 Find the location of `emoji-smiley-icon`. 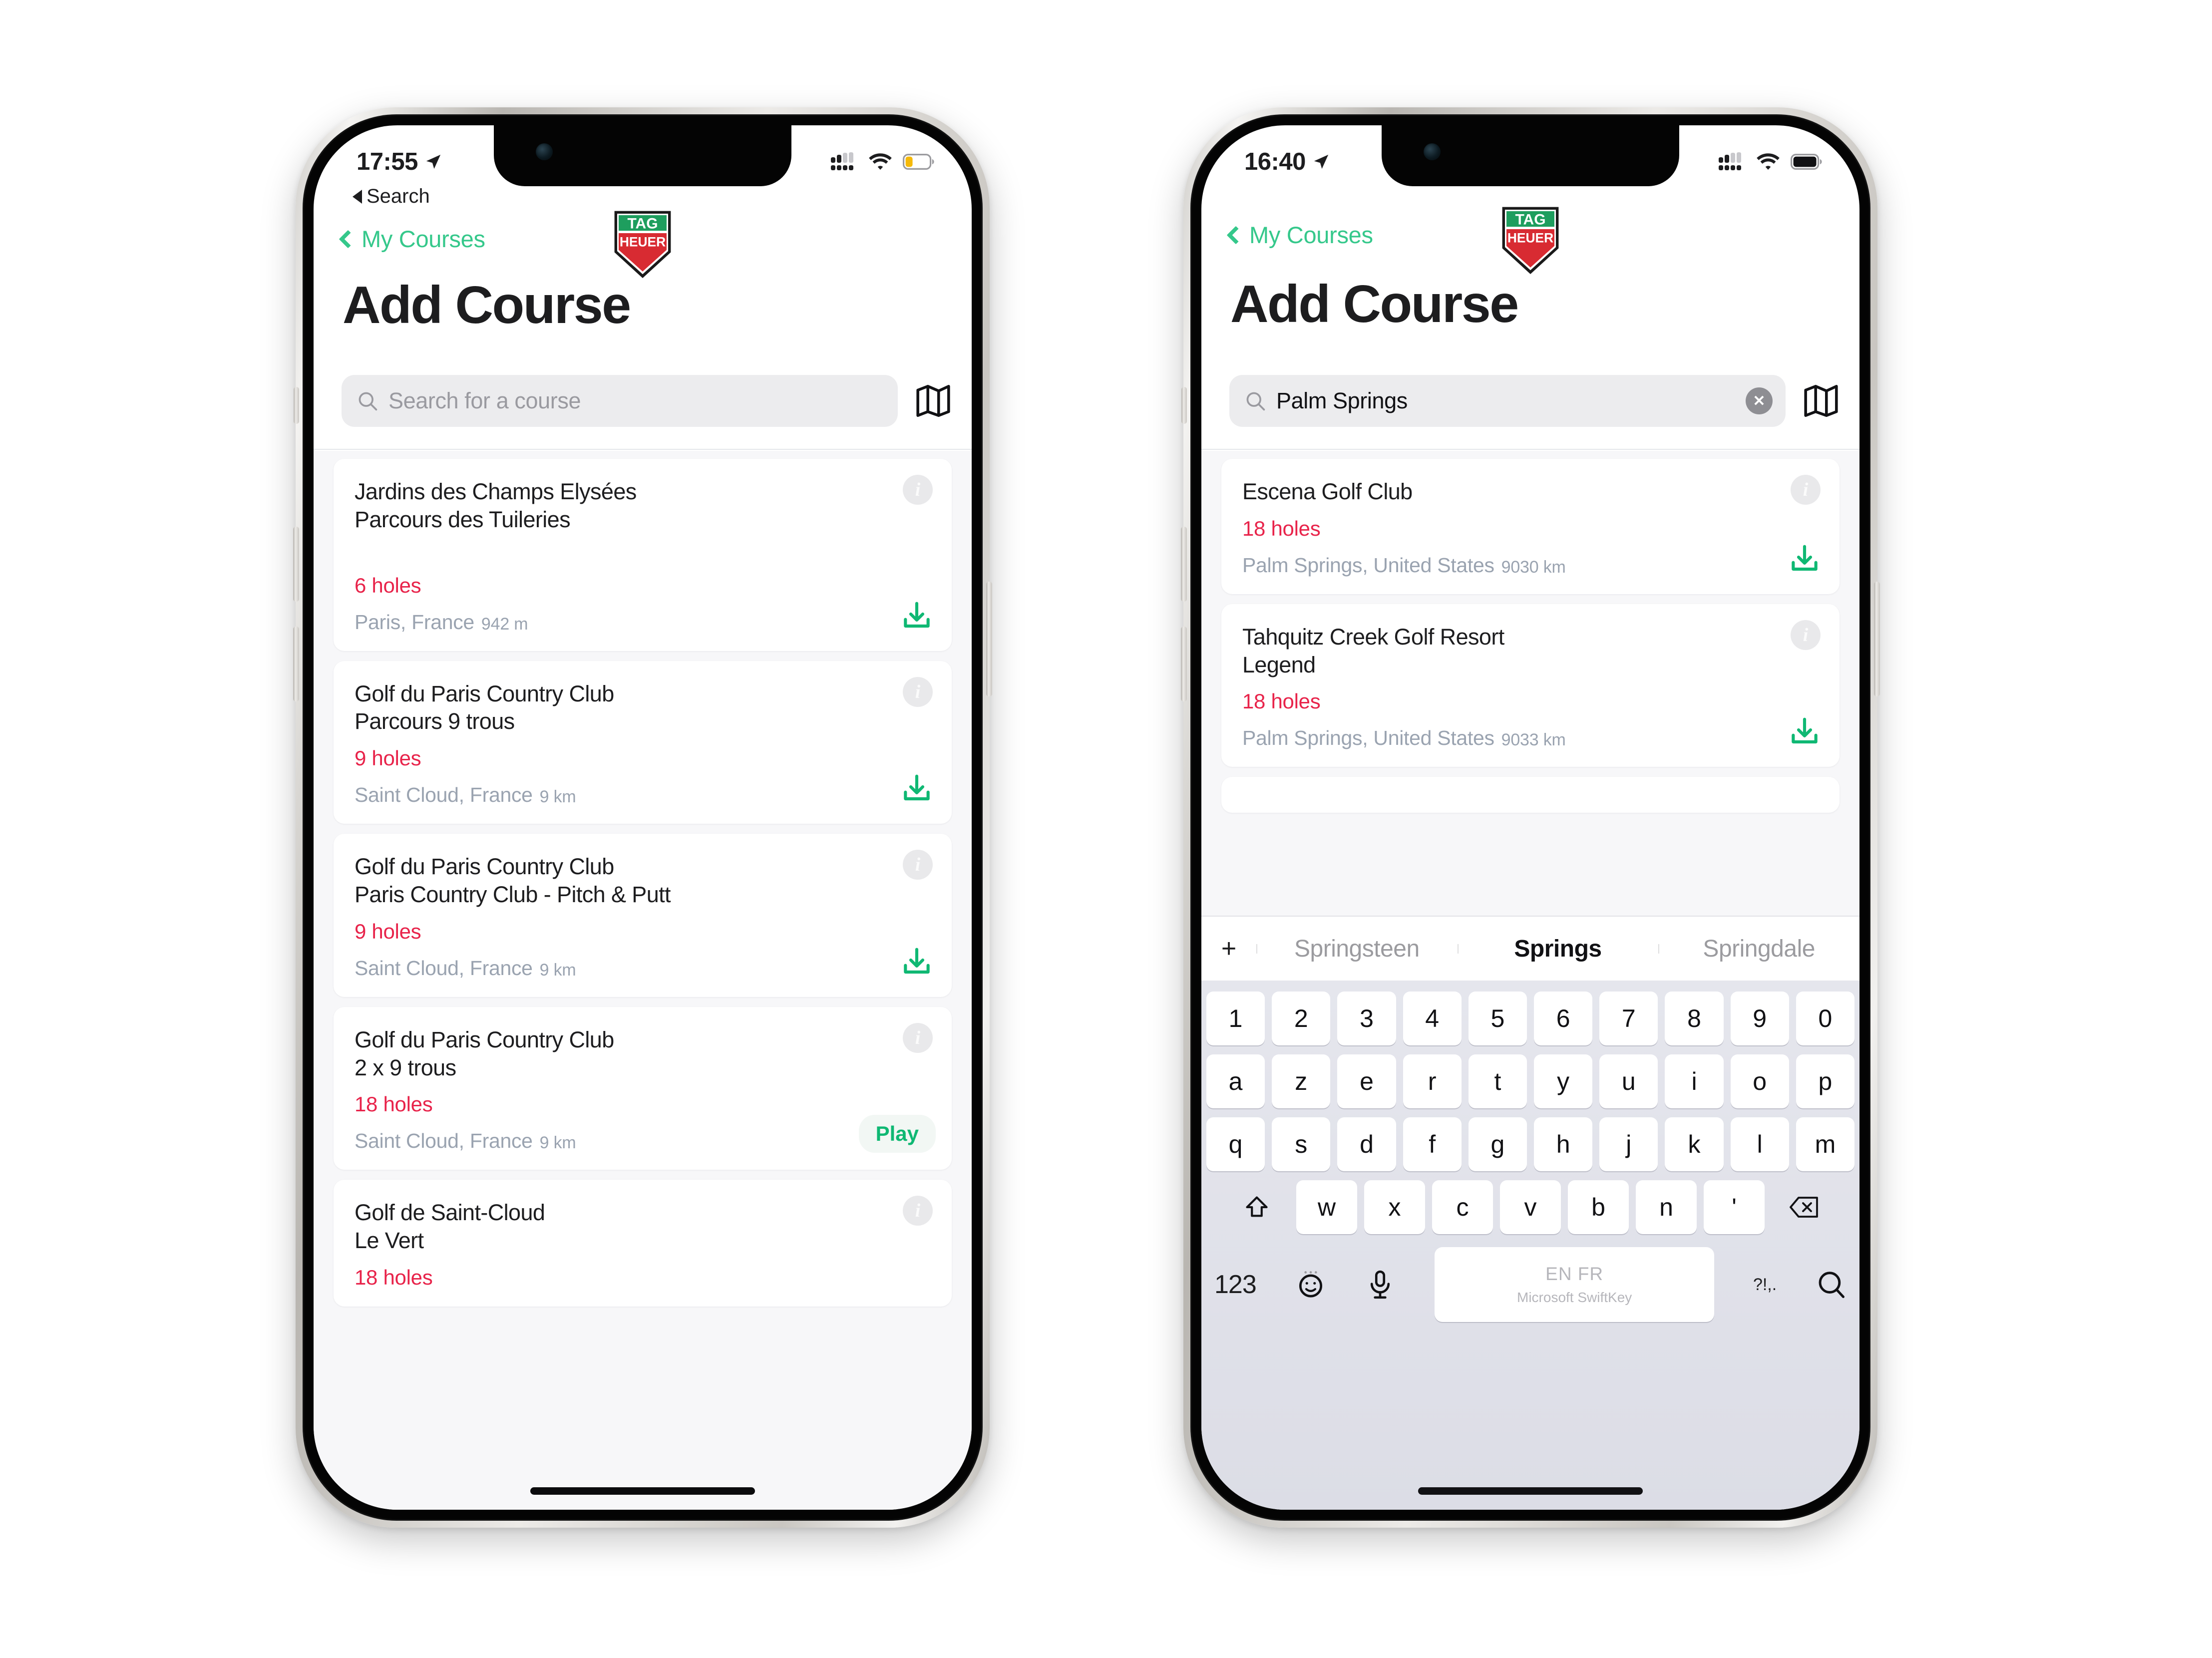

emoji-smiley-icon is located at coordinates (1310, 1284).